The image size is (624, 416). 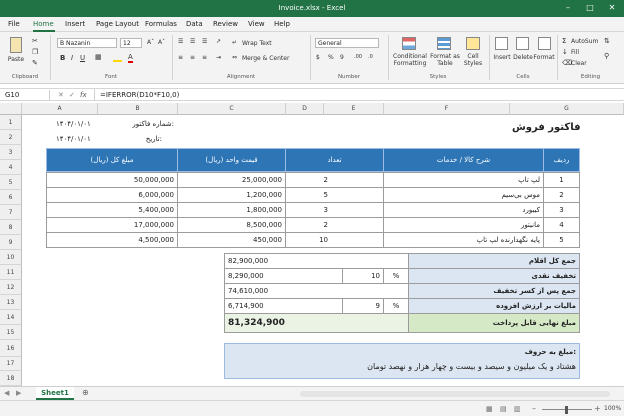 What do you see at coordinates (502, 57) in the screenshot?
I see `insert-cells-button: Insert` at bounding box center [502, 57].